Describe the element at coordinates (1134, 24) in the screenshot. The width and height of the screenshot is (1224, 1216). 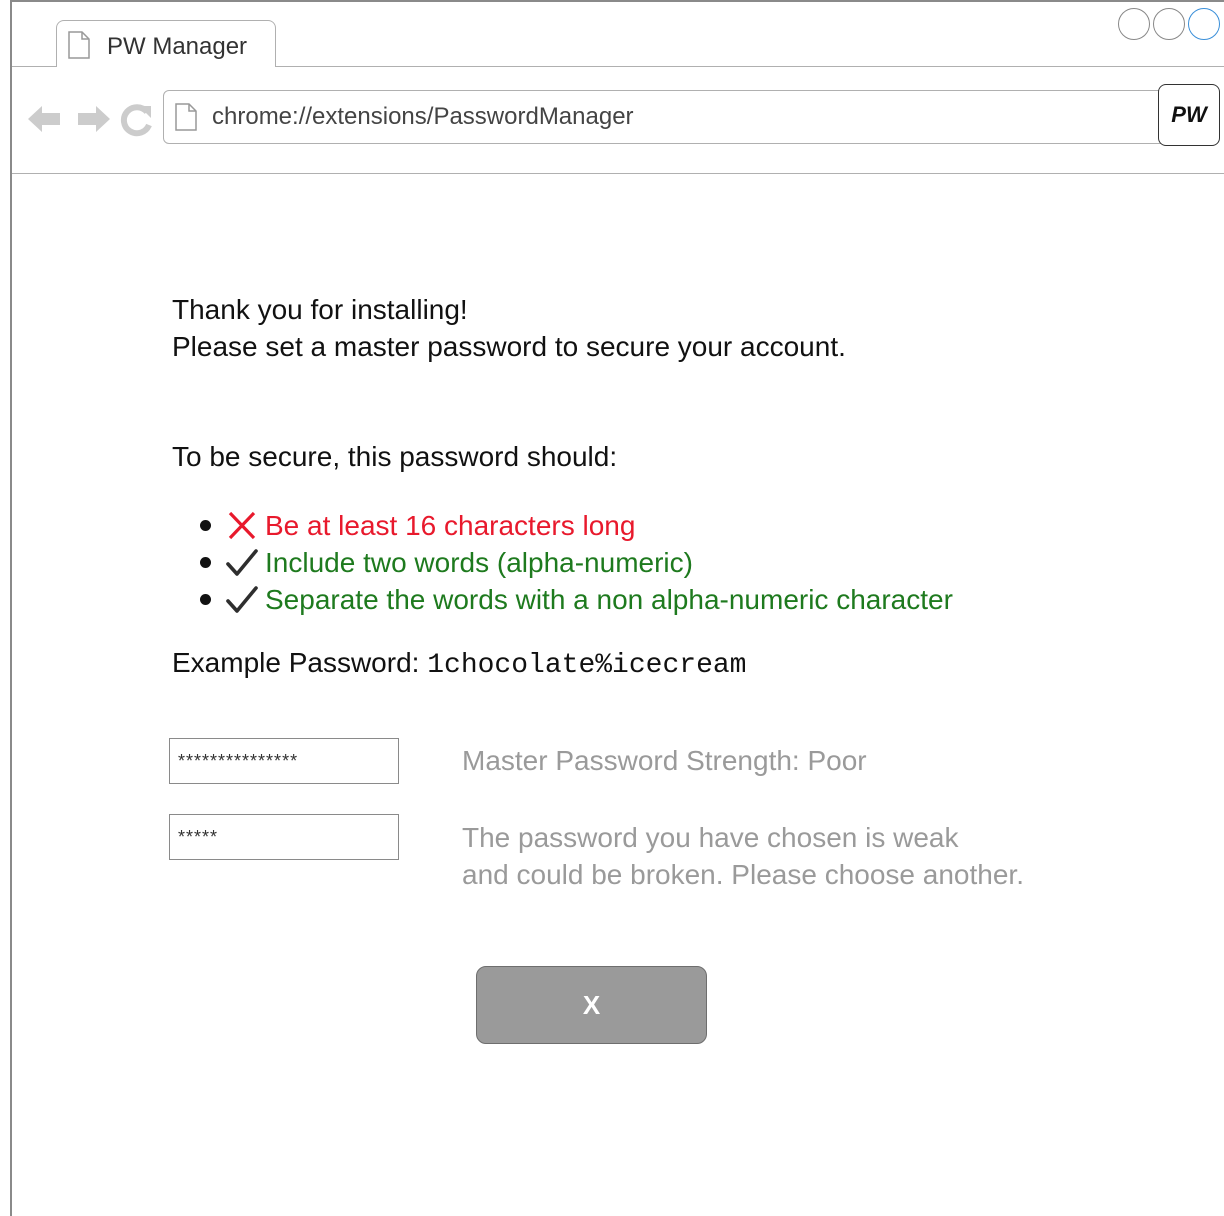
I see `minimize-button` at that location.